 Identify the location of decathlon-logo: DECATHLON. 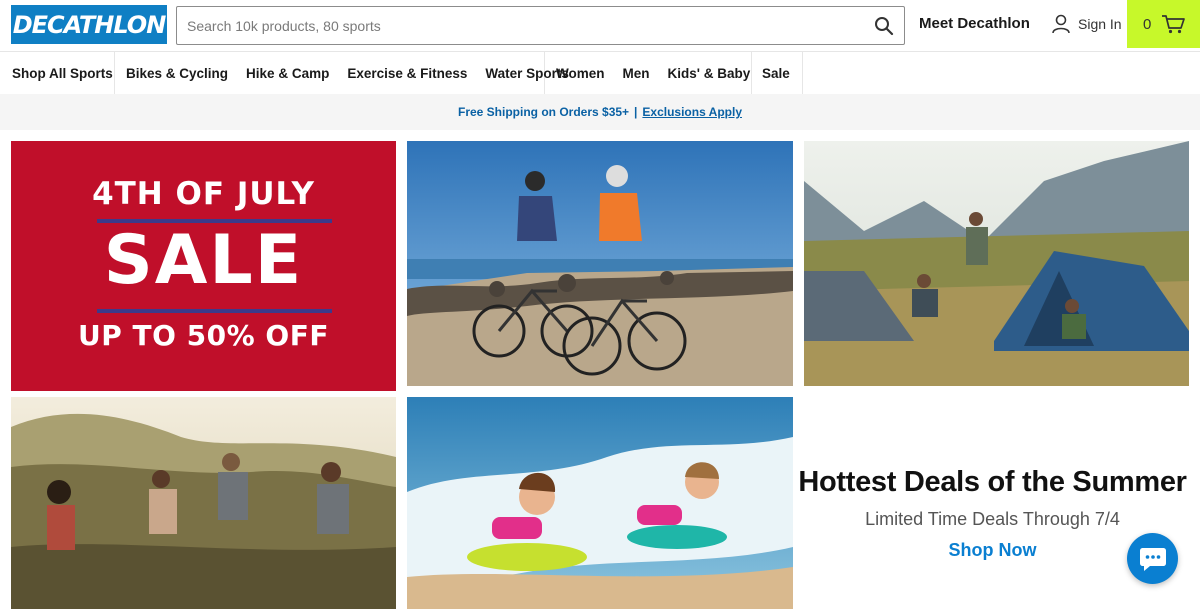
(89, 24).